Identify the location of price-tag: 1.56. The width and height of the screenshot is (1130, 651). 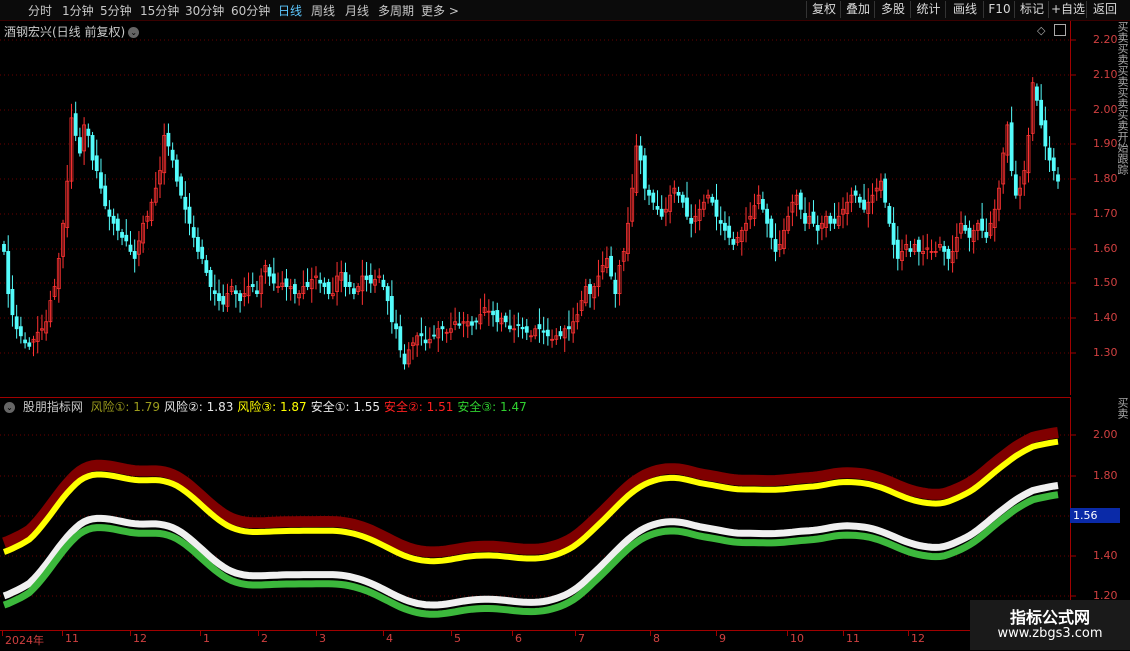
(1095, 515).